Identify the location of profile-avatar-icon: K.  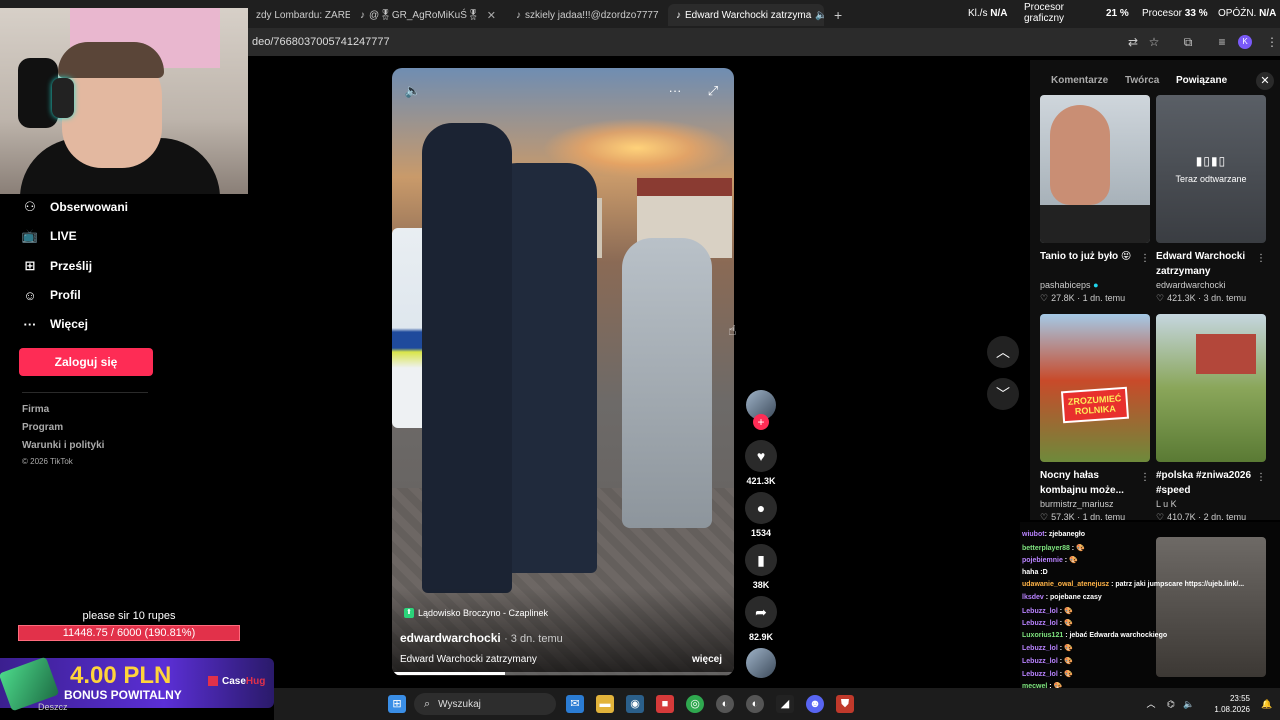
(1245, 42).